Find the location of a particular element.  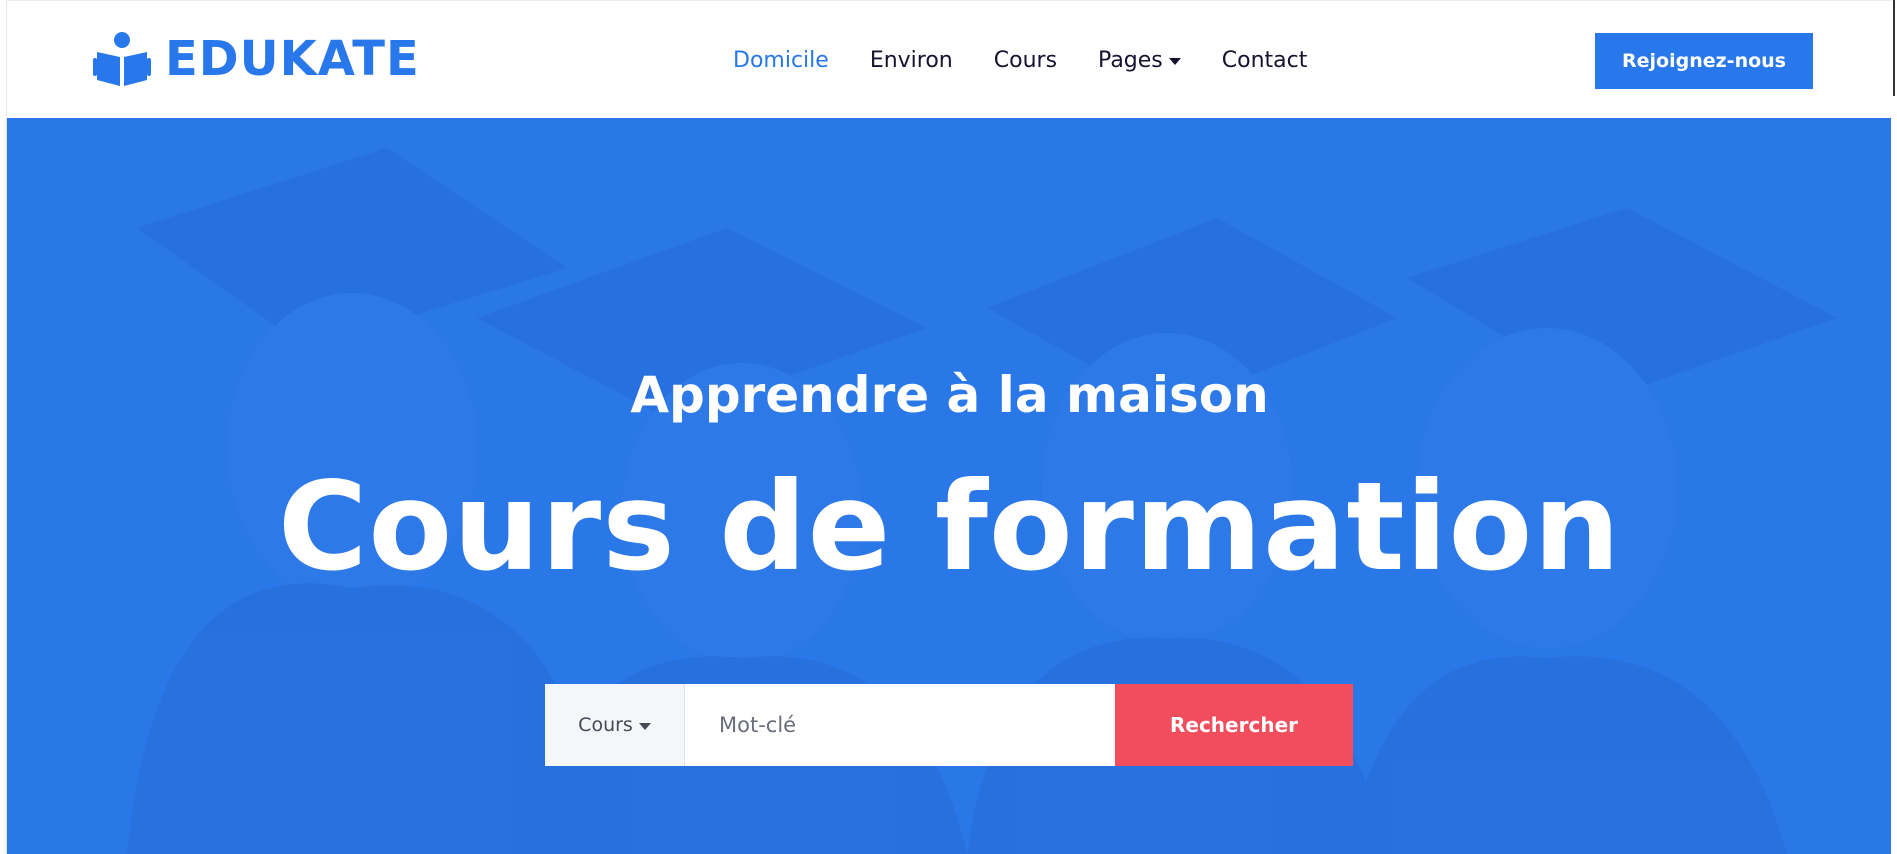

nav-item-contact: Contact is located at coordinates (1265, 60).